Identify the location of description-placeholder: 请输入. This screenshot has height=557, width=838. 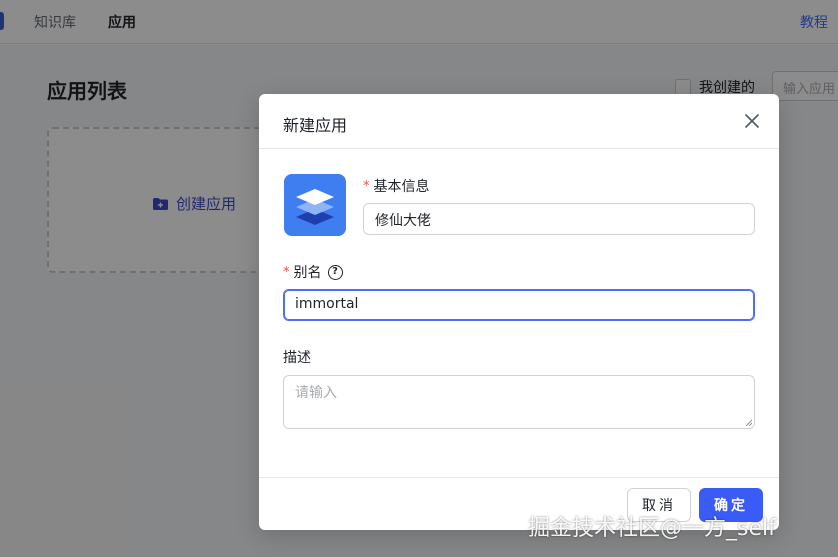
(316, 393).